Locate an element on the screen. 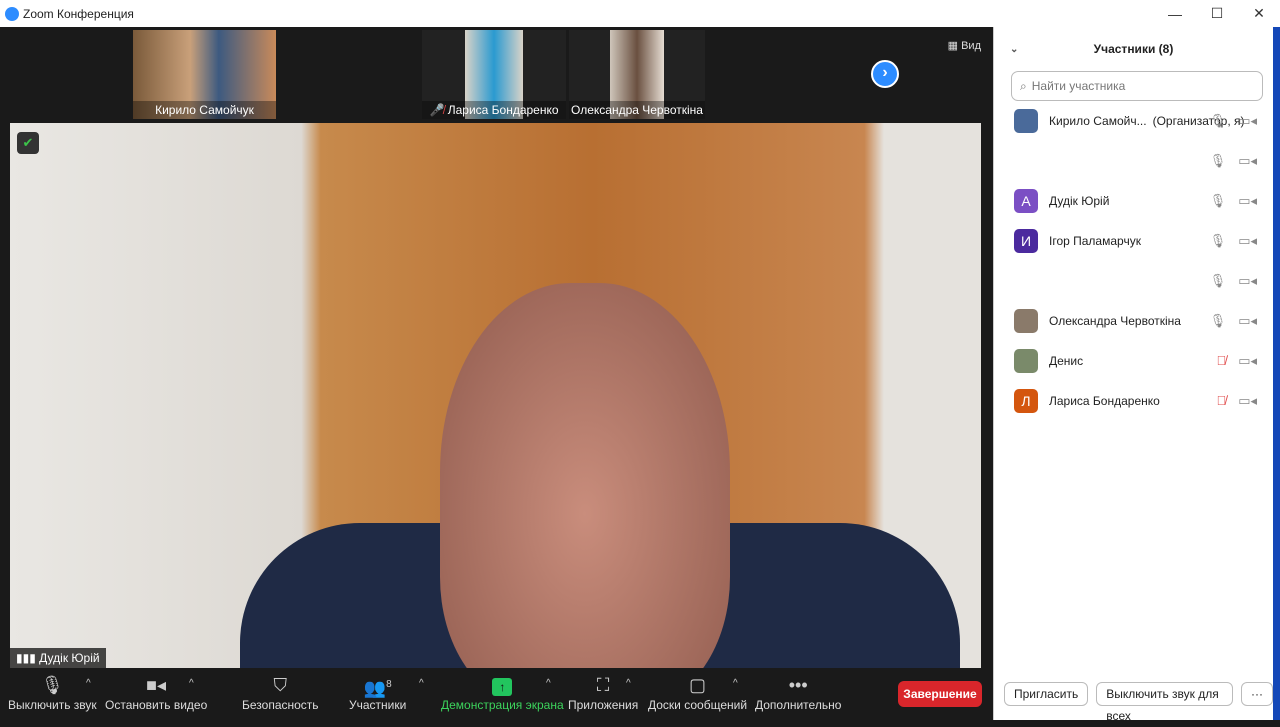  search-icon: ⌕ is located at coordinates (1023, 85).